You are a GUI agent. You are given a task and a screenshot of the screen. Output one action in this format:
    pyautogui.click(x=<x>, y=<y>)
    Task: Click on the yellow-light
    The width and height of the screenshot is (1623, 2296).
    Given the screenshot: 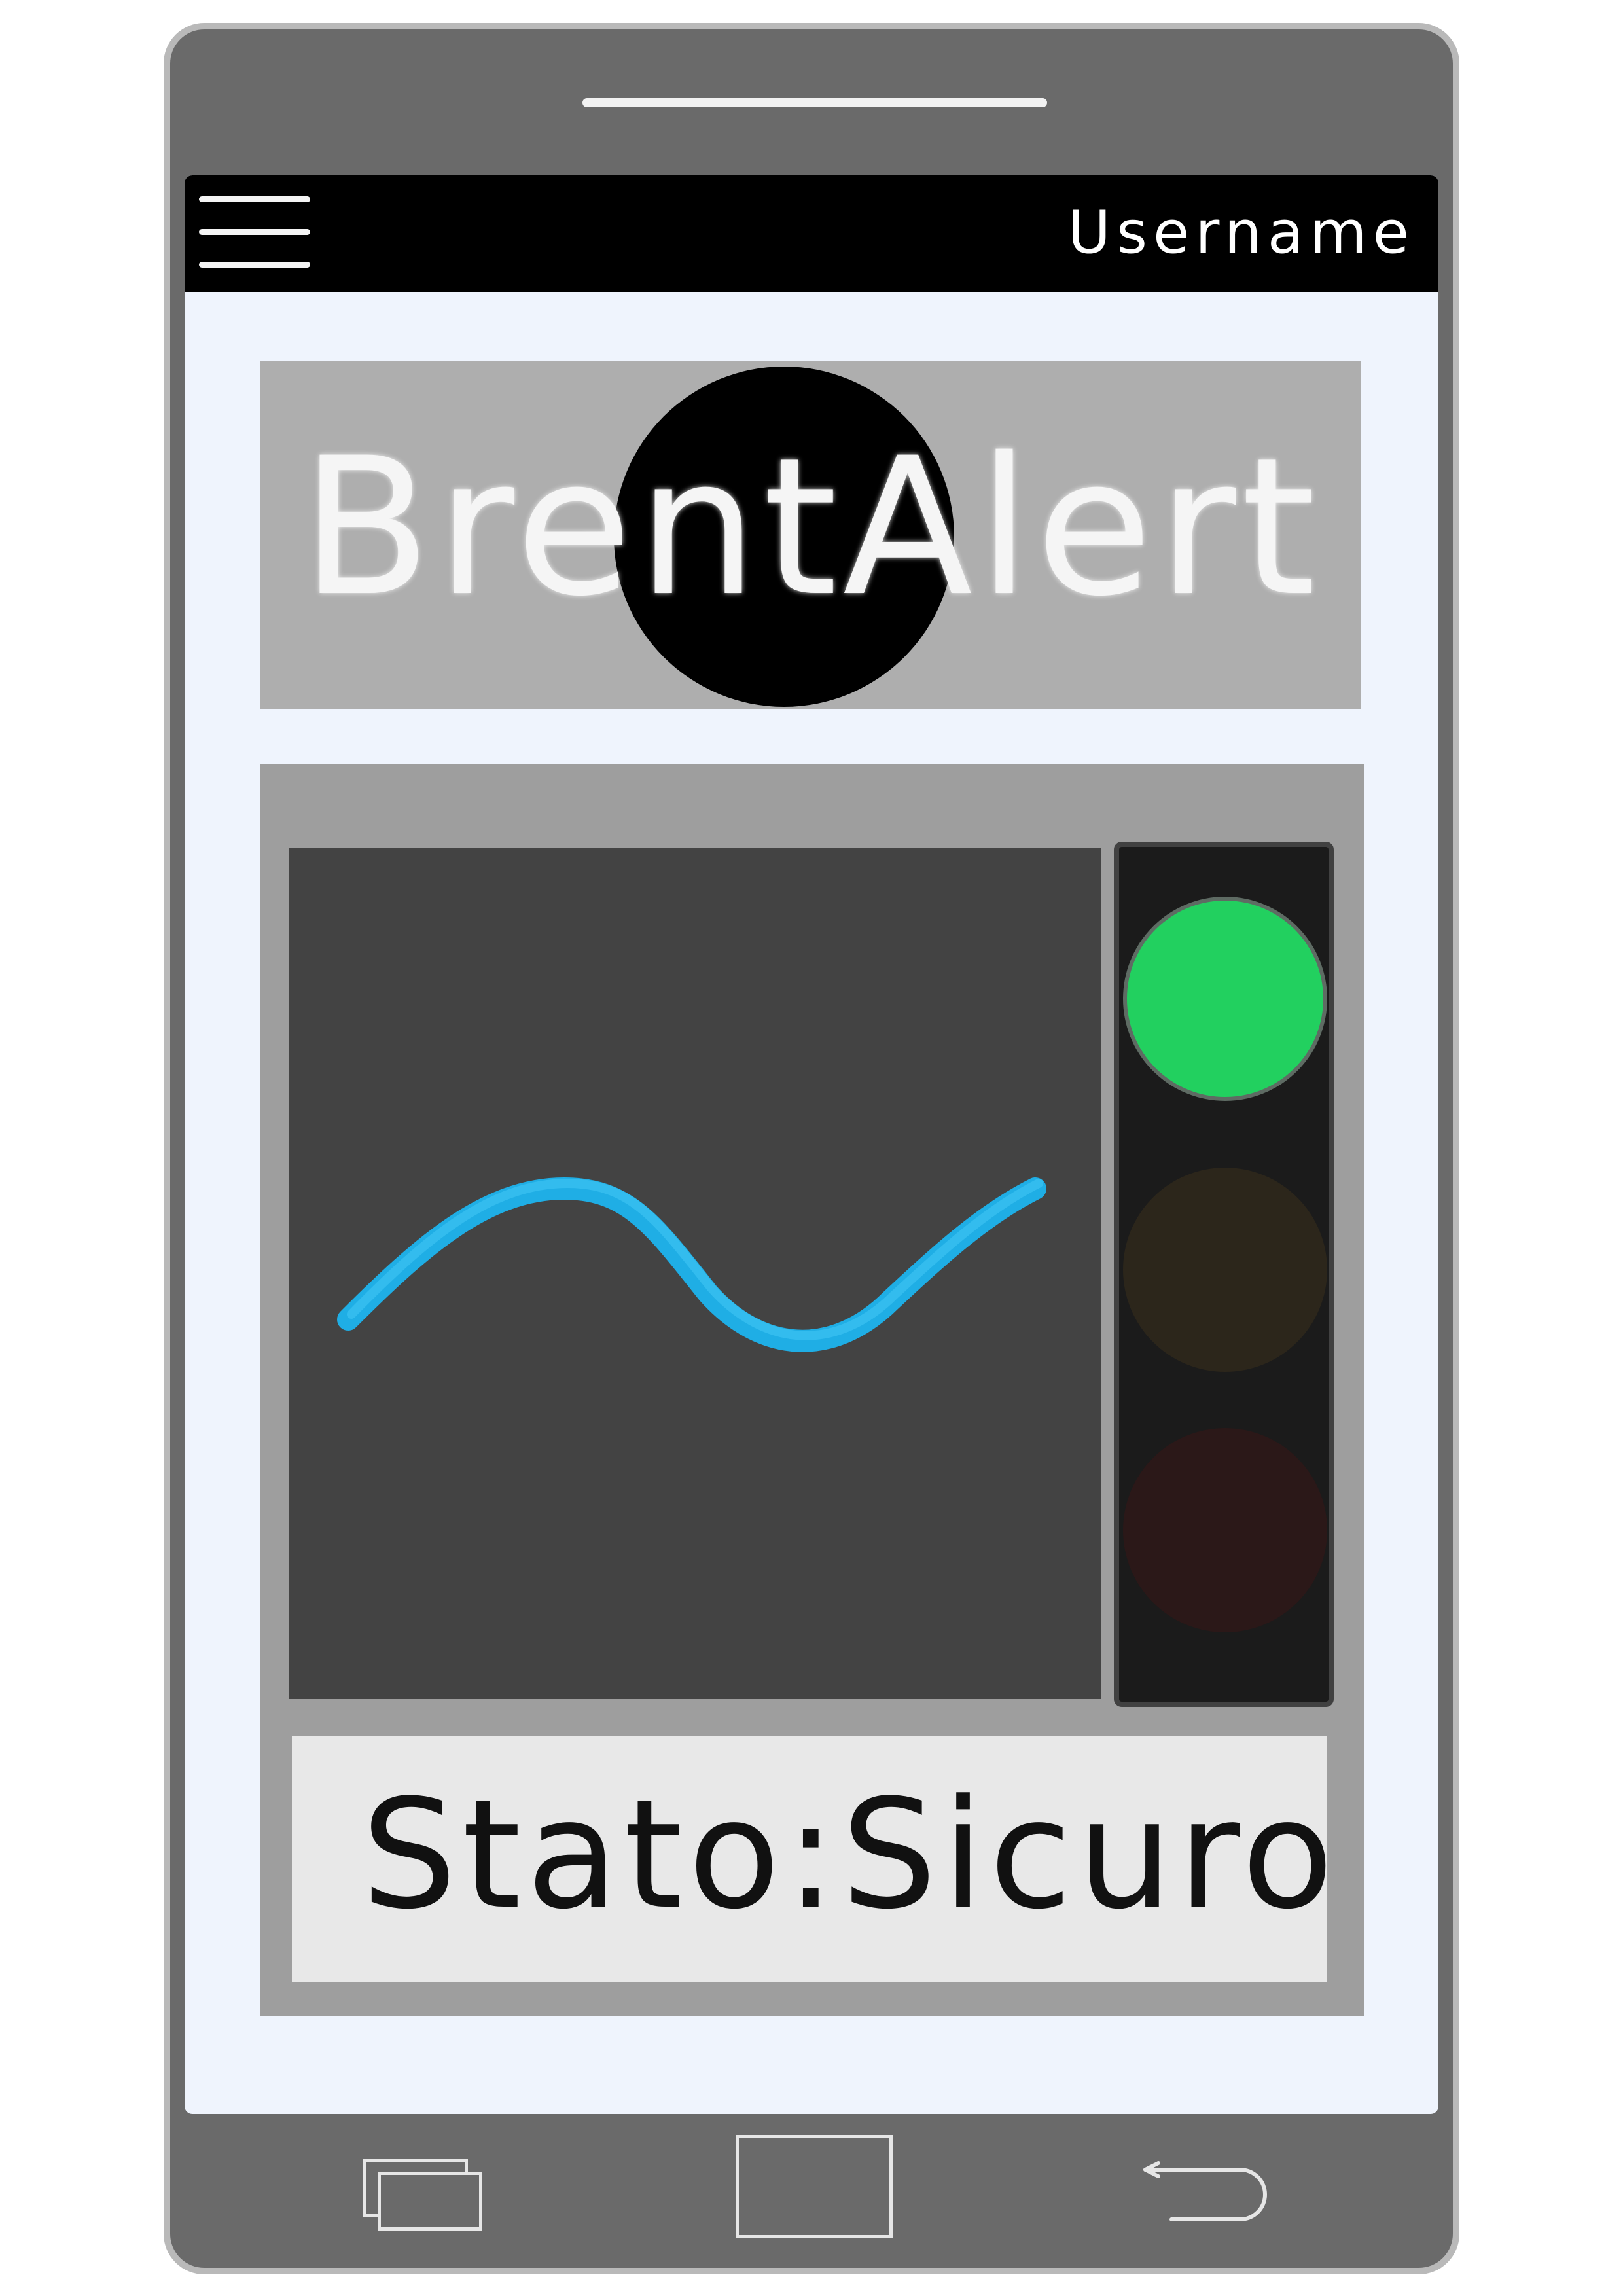 What is the action you would take?
    pyautogui.click(x=1225, y=1270)
    